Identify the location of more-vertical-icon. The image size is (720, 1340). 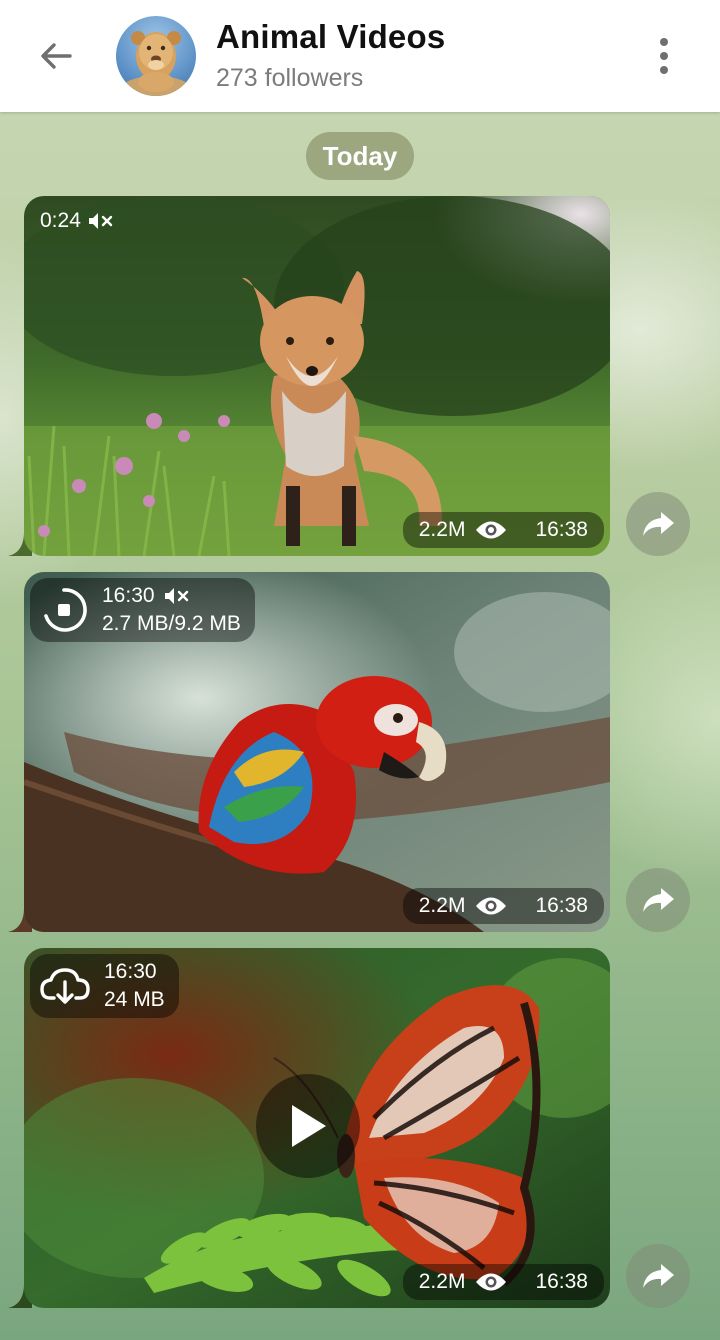
(664, 56).